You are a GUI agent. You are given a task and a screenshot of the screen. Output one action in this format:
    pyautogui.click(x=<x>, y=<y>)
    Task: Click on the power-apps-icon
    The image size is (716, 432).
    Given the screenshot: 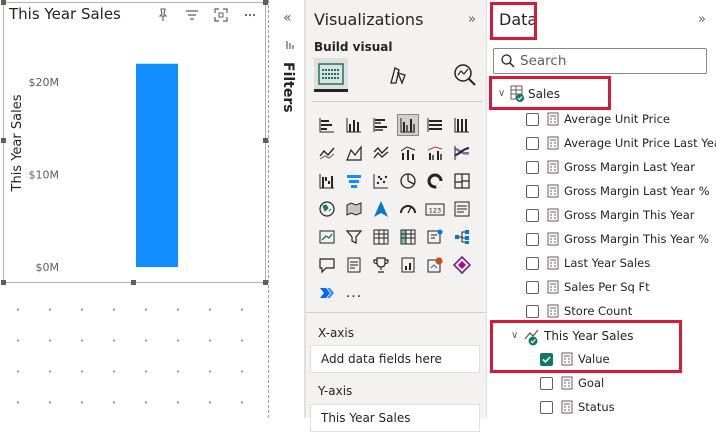 What is the action you would take?
    pyautogui.click(x=462, y=265)
    